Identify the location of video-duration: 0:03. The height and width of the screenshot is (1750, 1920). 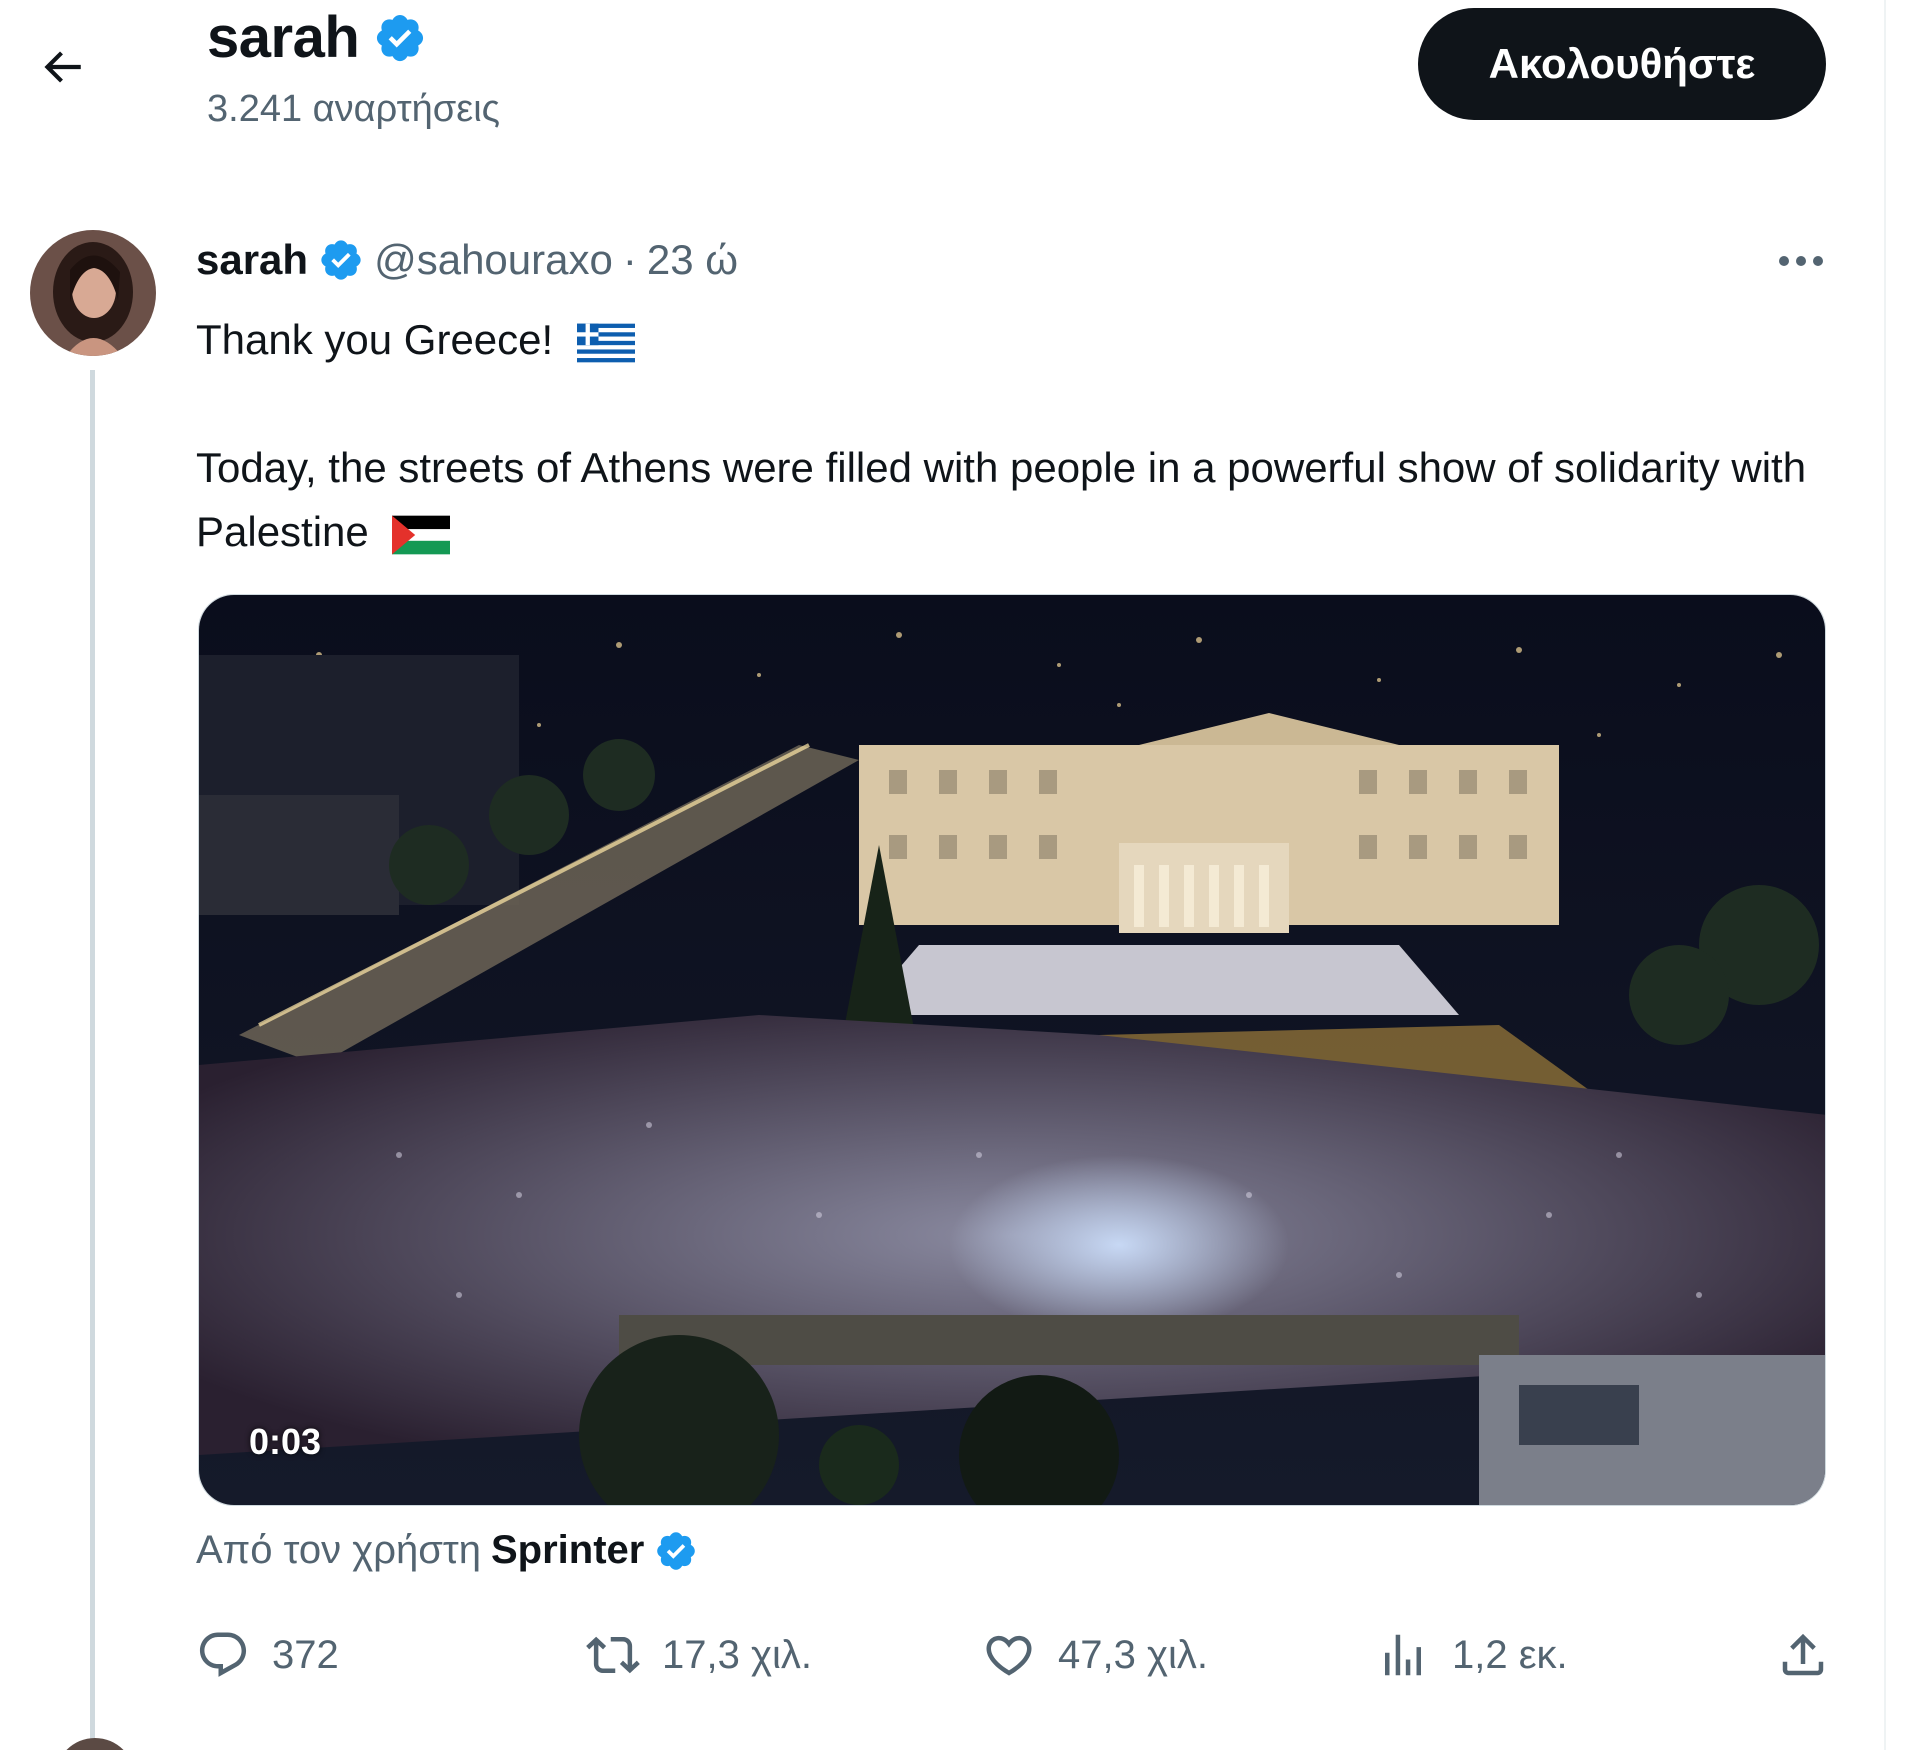
(285, 1441).